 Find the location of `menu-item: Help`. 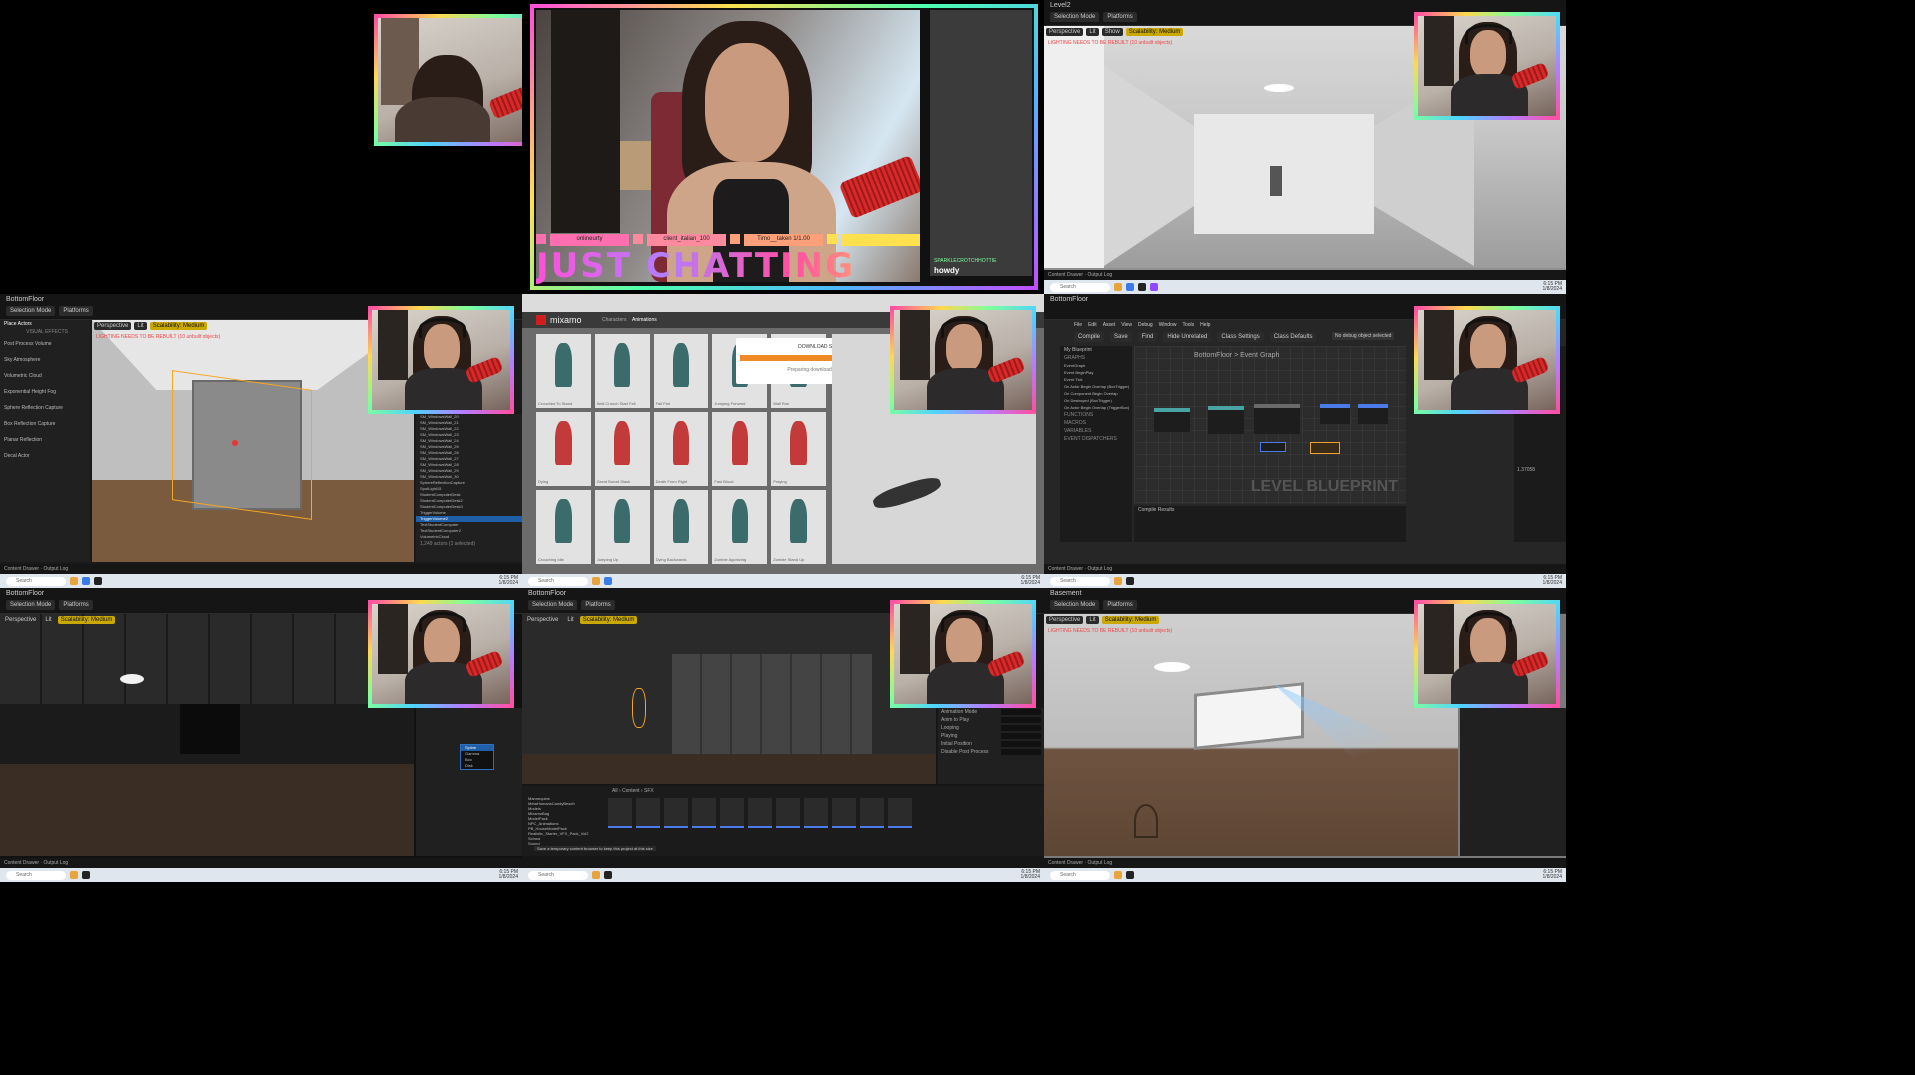

menu-item: Help is located at coordinates (1205, 325).